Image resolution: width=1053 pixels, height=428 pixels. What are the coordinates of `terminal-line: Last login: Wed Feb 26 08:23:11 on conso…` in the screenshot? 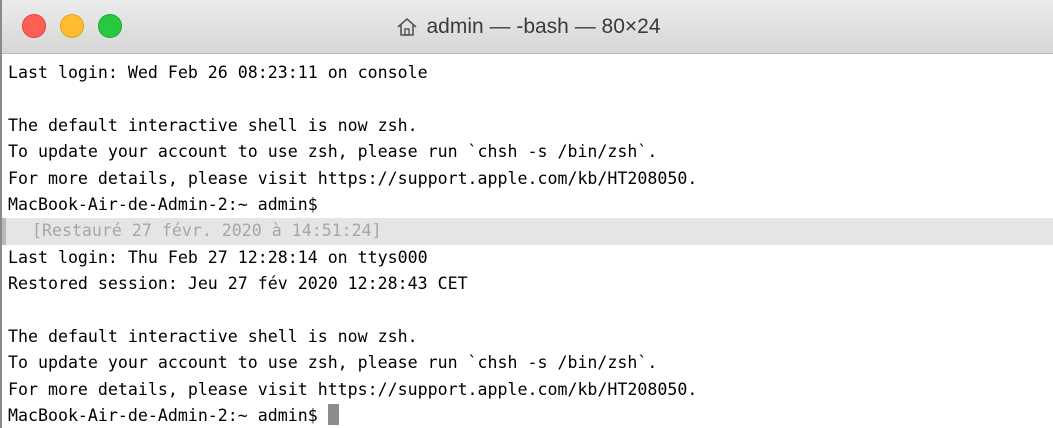 It's located at (218, 72).